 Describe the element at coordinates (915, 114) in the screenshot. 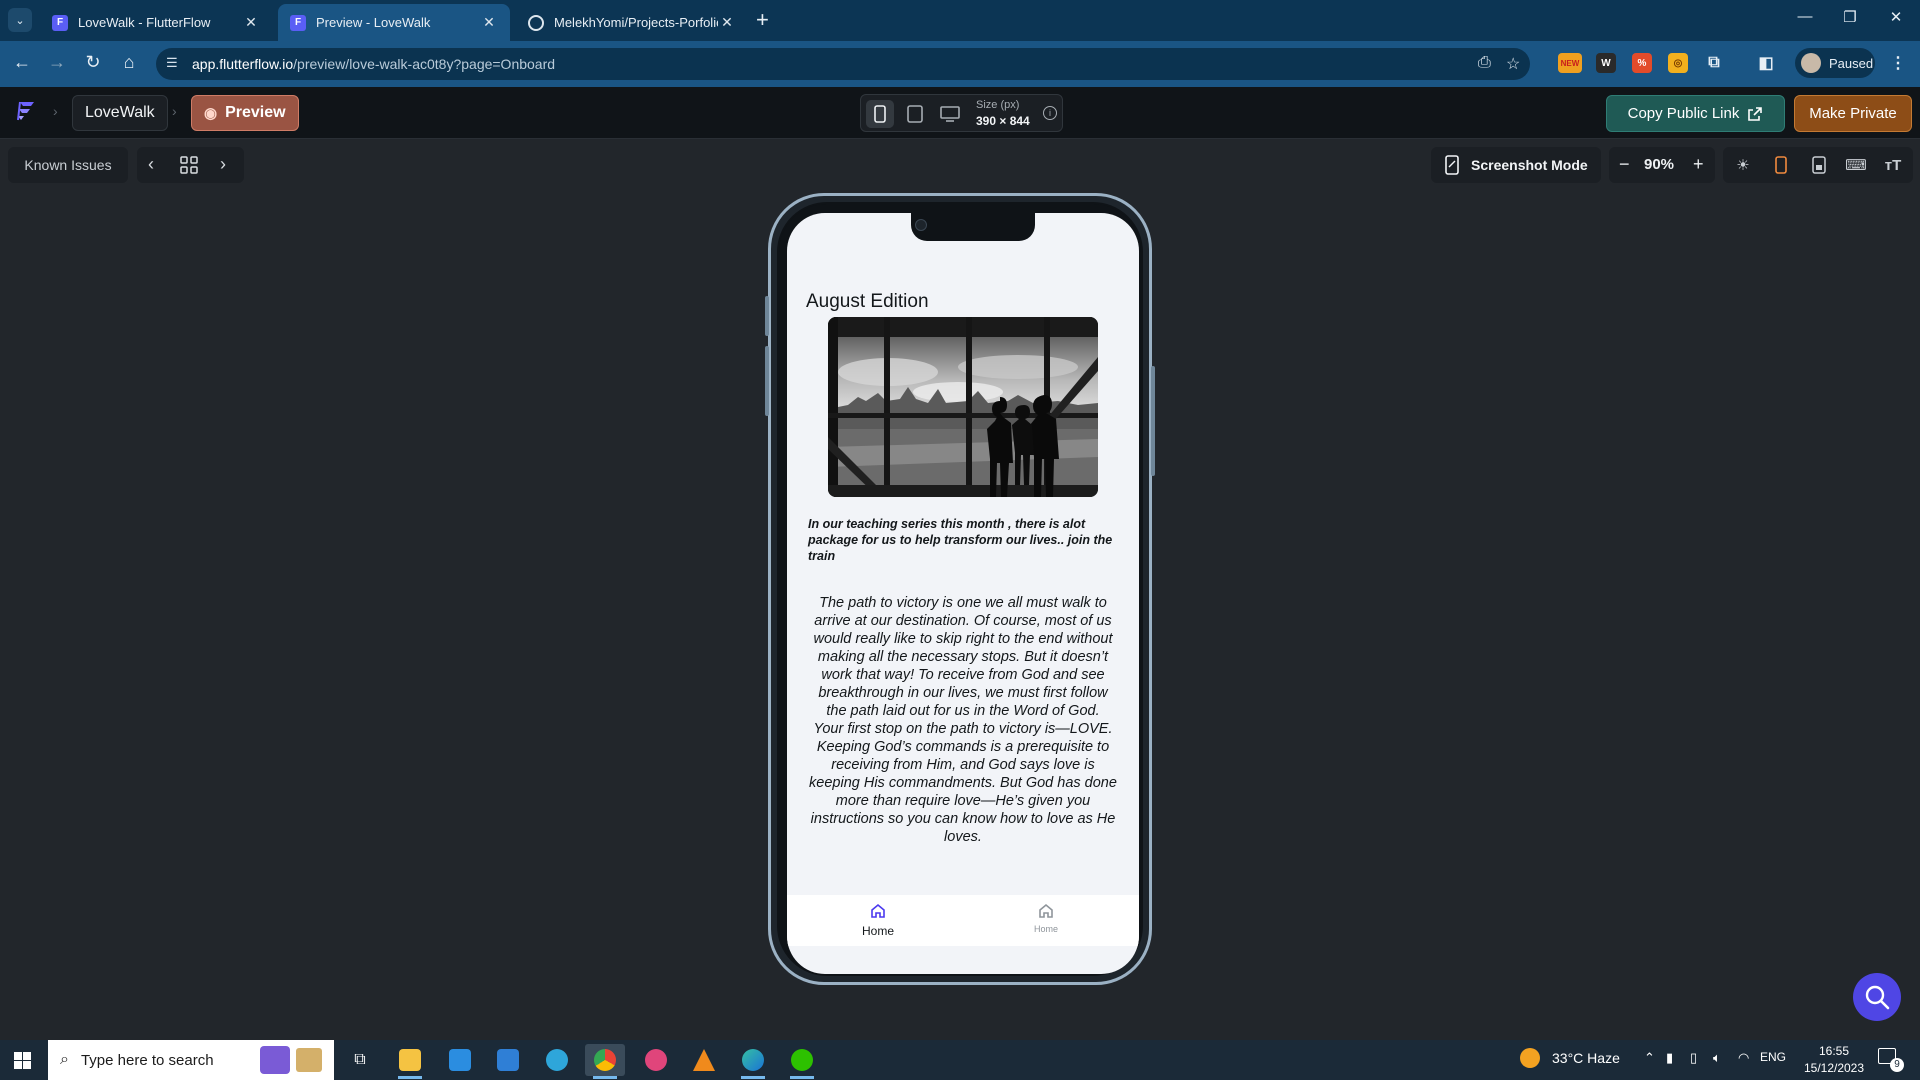

I see `tablet-device-button` at that location.